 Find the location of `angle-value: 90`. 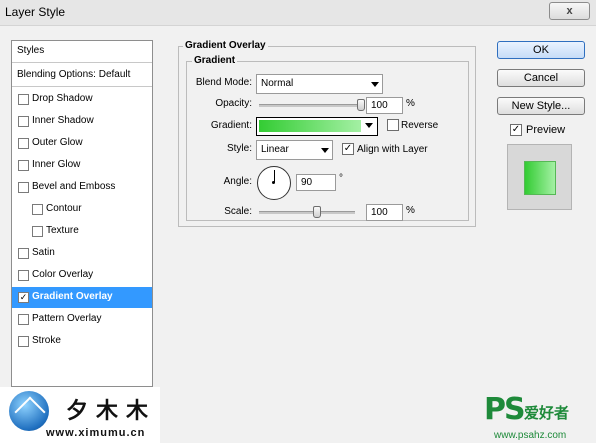

angle-value: 90 is located at coordinates (307, 182).